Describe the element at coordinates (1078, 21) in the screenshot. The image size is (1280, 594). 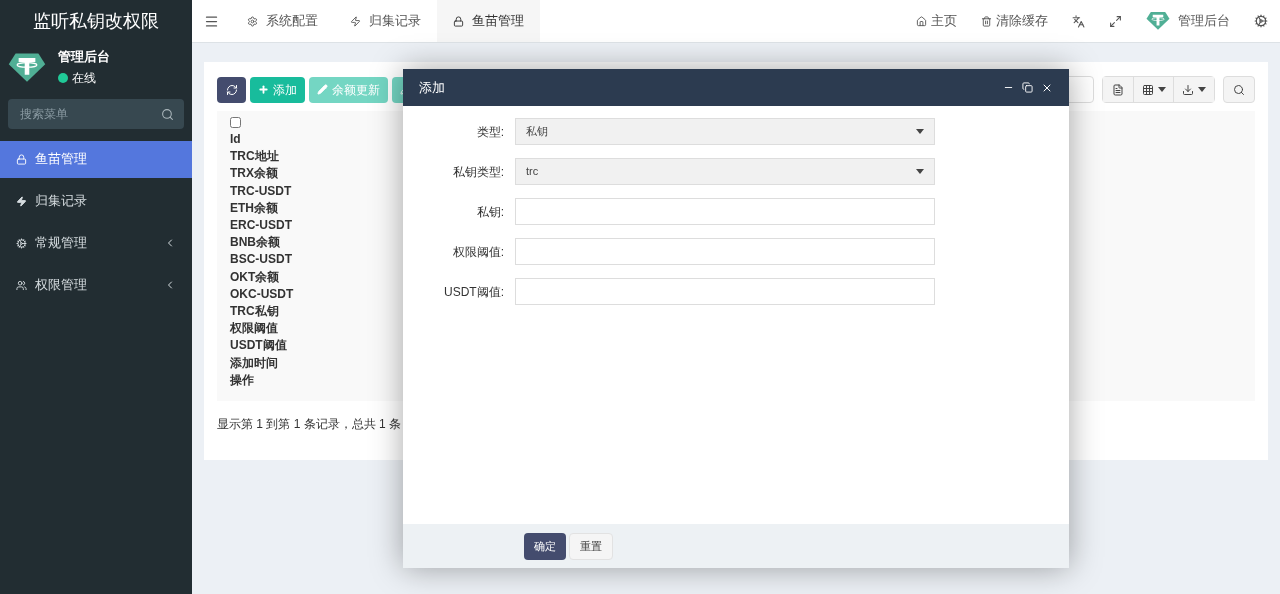
I see `translate-icon` at that location.